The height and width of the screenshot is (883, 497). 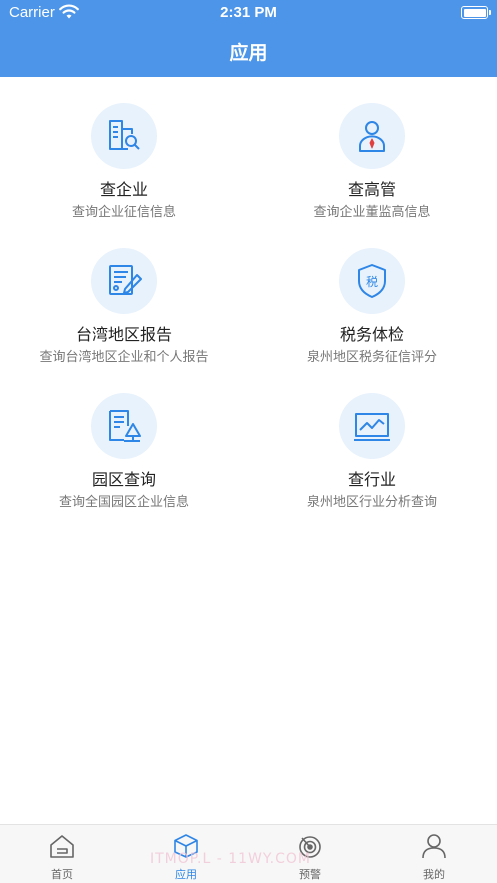 I want to click on person-icon, so click(x=434, y=846).